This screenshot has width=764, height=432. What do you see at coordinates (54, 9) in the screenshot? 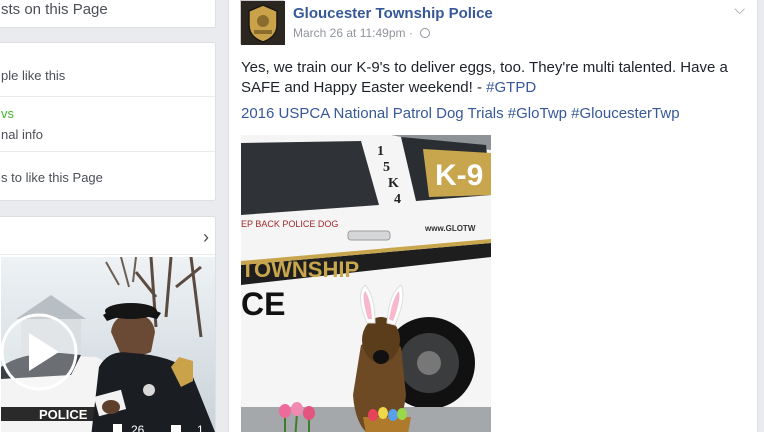
I see `posts-on-page-label: sts on this Page` at bounding box center [54, 9].